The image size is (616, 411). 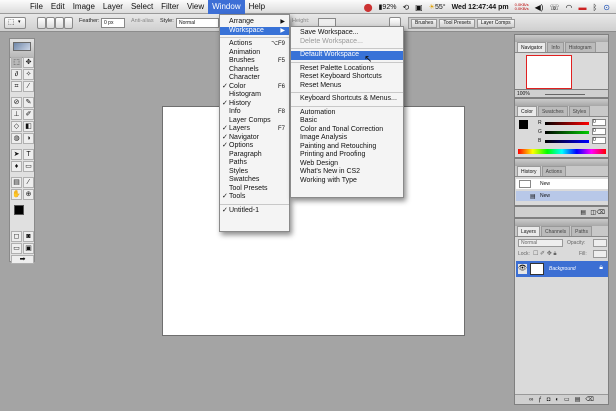 I want to click on gradient-tool-icon: ◧, so click(x=28, y=126).